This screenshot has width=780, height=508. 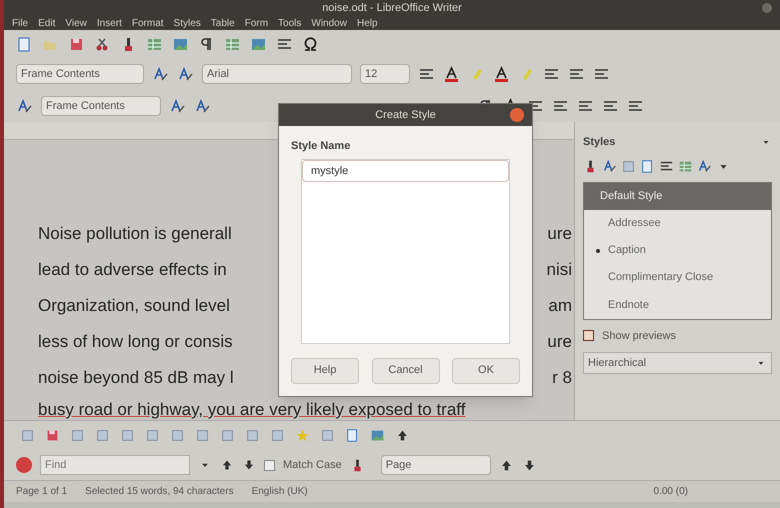 I want to click on menu-item: Format, so click(x=148, y=23).